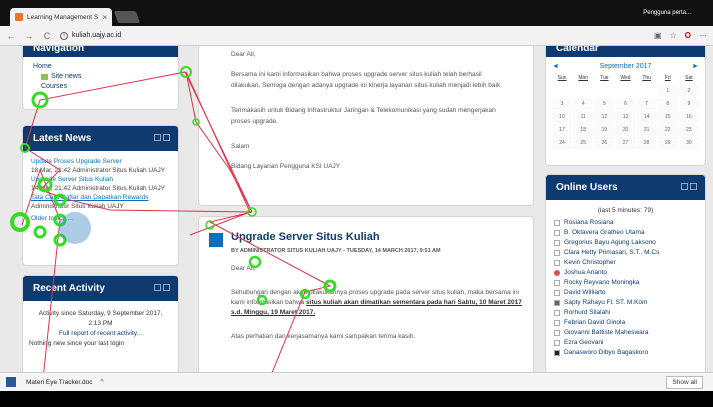 The image size is (713, 407). I want to click on calendar-next-icon: ►, so click(695, 66).